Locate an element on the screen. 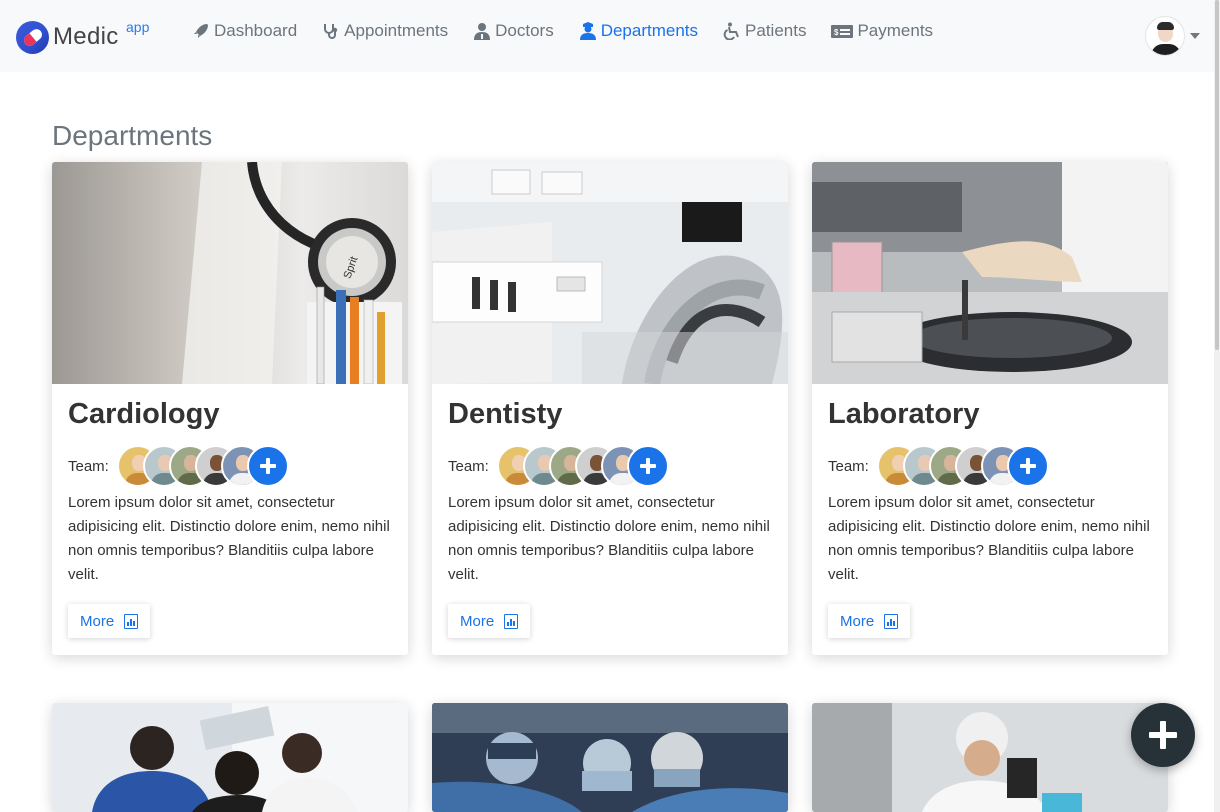 The width and height of the screenshot is (1220, 812). avatar is located at coordinates (1165, 36).